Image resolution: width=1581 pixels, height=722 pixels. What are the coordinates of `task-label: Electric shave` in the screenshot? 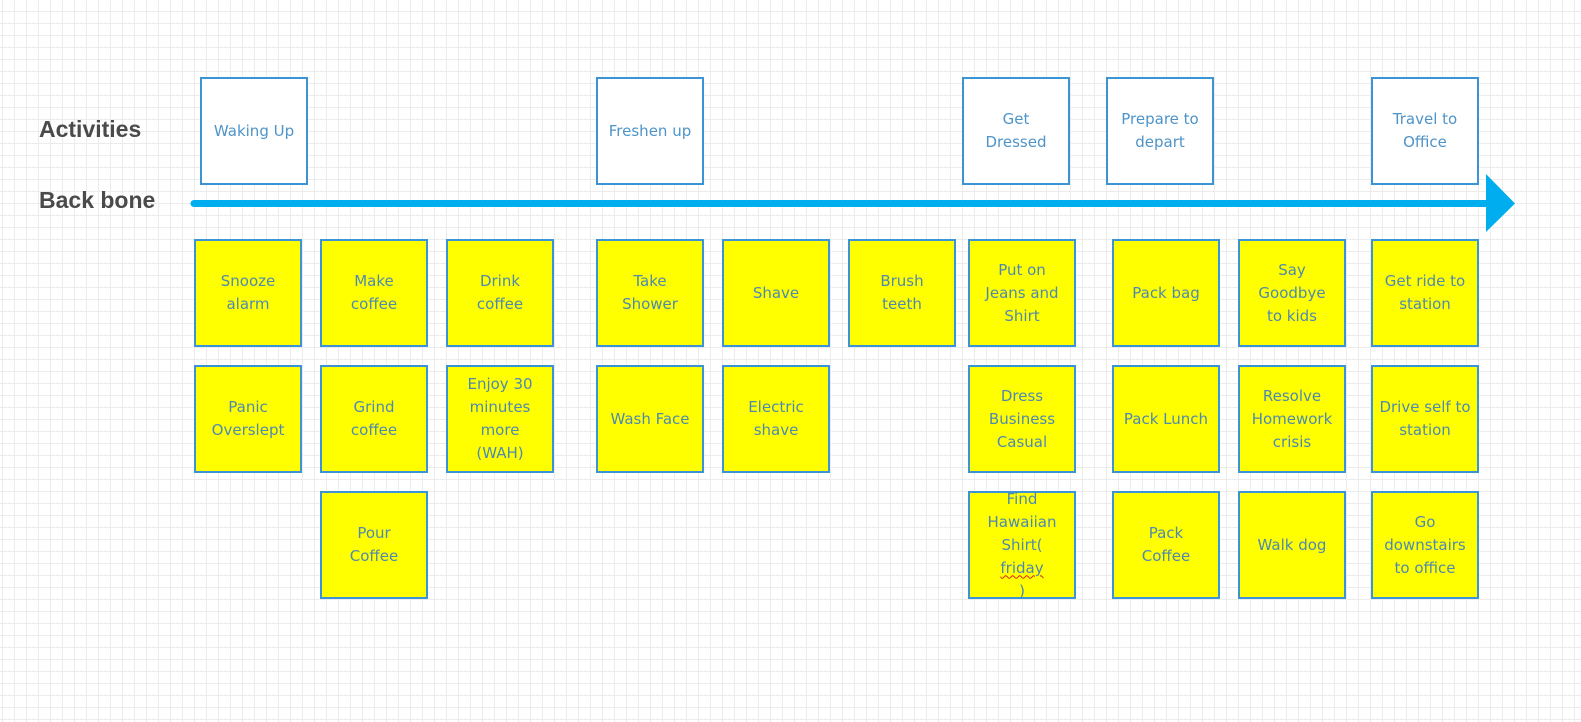 It's located at (776, 418).